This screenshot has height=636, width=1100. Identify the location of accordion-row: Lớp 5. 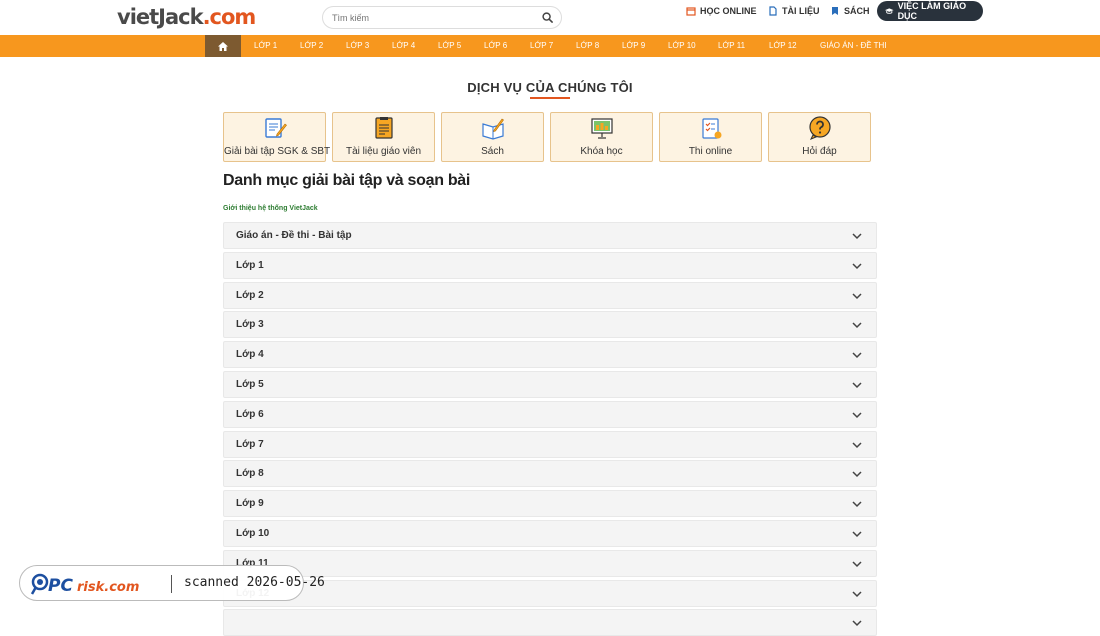
(550, 384).